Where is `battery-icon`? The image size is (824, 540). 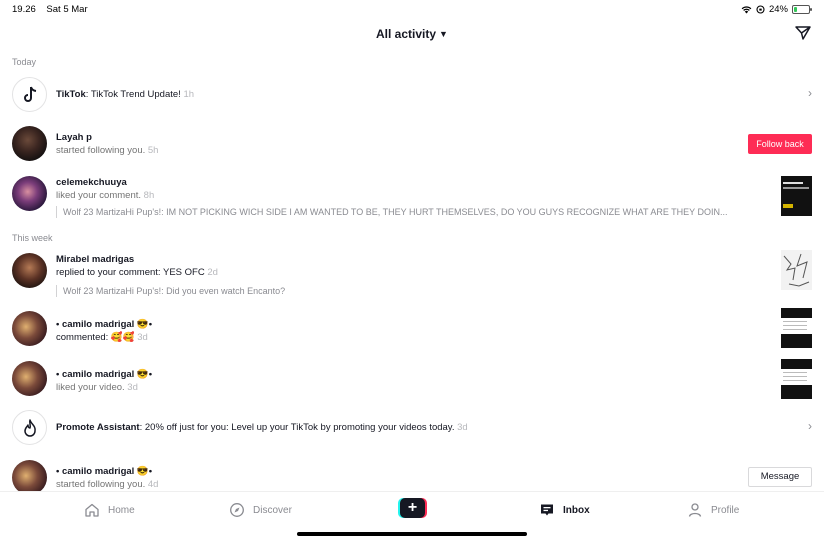
battery-icon is located at coordinates (802, 9).